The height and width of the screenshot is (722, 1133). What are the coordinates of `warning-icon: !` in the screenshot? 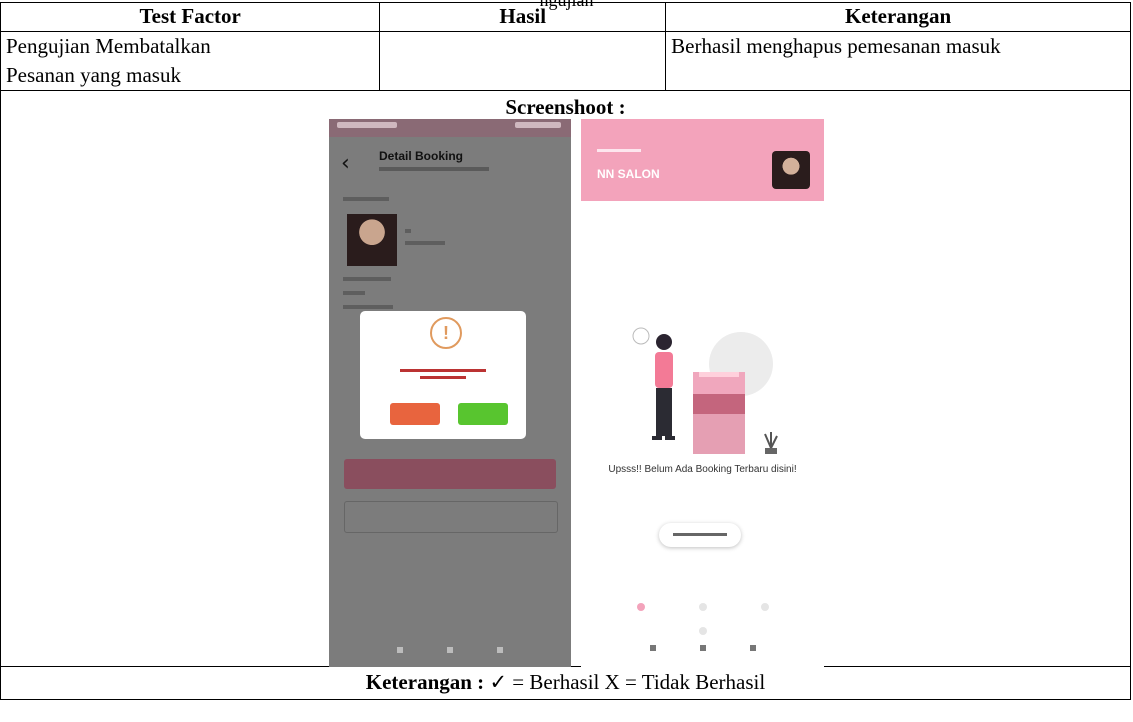 It's located at (446, 333).